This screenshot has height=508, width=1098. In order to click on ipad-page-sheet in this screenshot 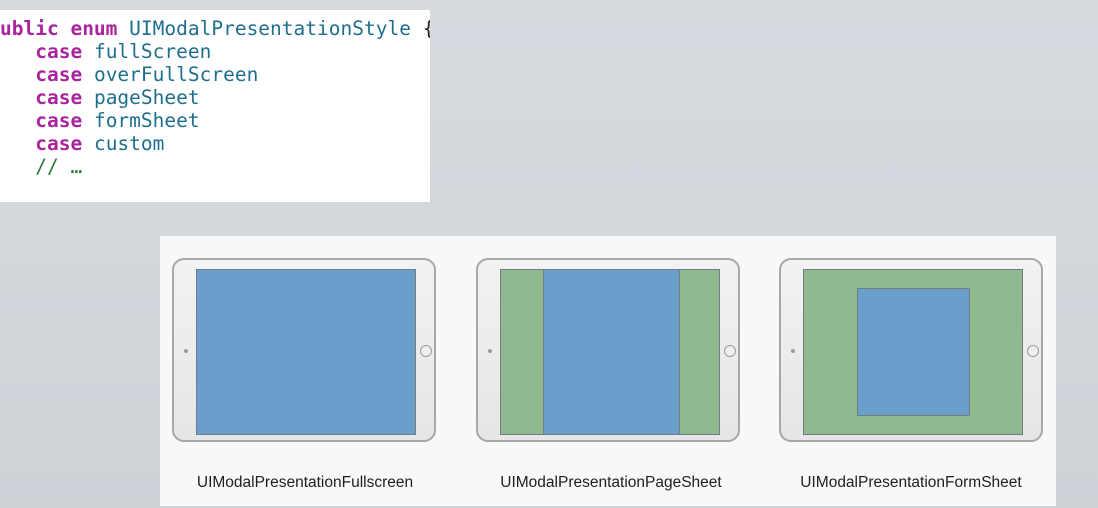, I will do `click(608, 350)`.